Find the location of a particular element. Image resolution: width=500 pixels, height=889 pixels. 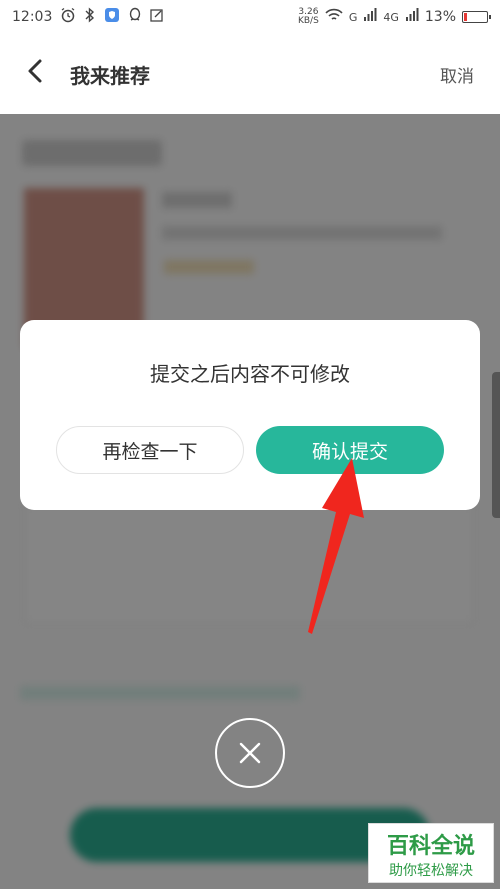

status-left: 12:03 is located at coordinates (88, 17).